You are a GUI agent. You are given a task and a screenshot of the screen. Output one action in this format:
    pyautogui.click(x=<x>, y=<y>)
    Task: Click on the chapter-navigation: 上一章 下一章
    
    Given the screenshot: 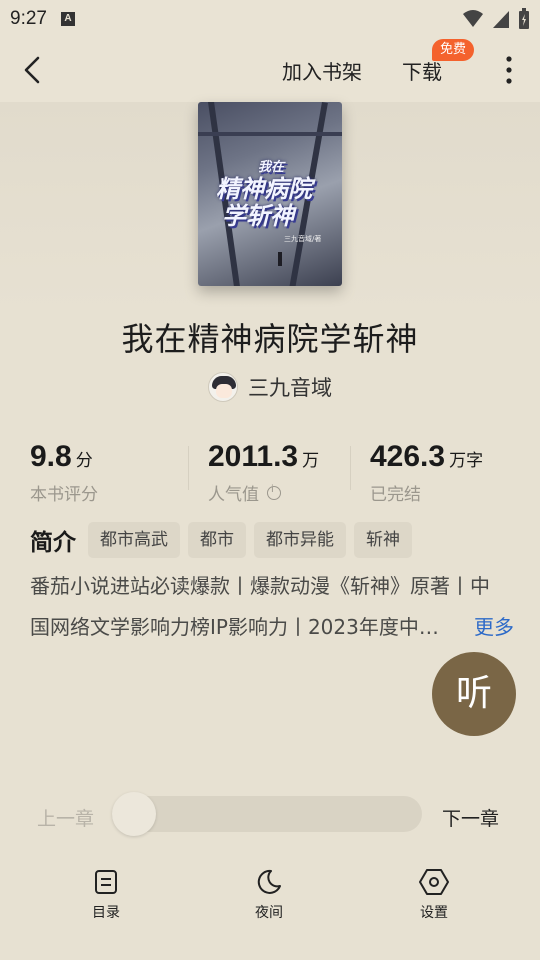 What is the action you would take?
    pyautogui.click(x=270, y=815)
    